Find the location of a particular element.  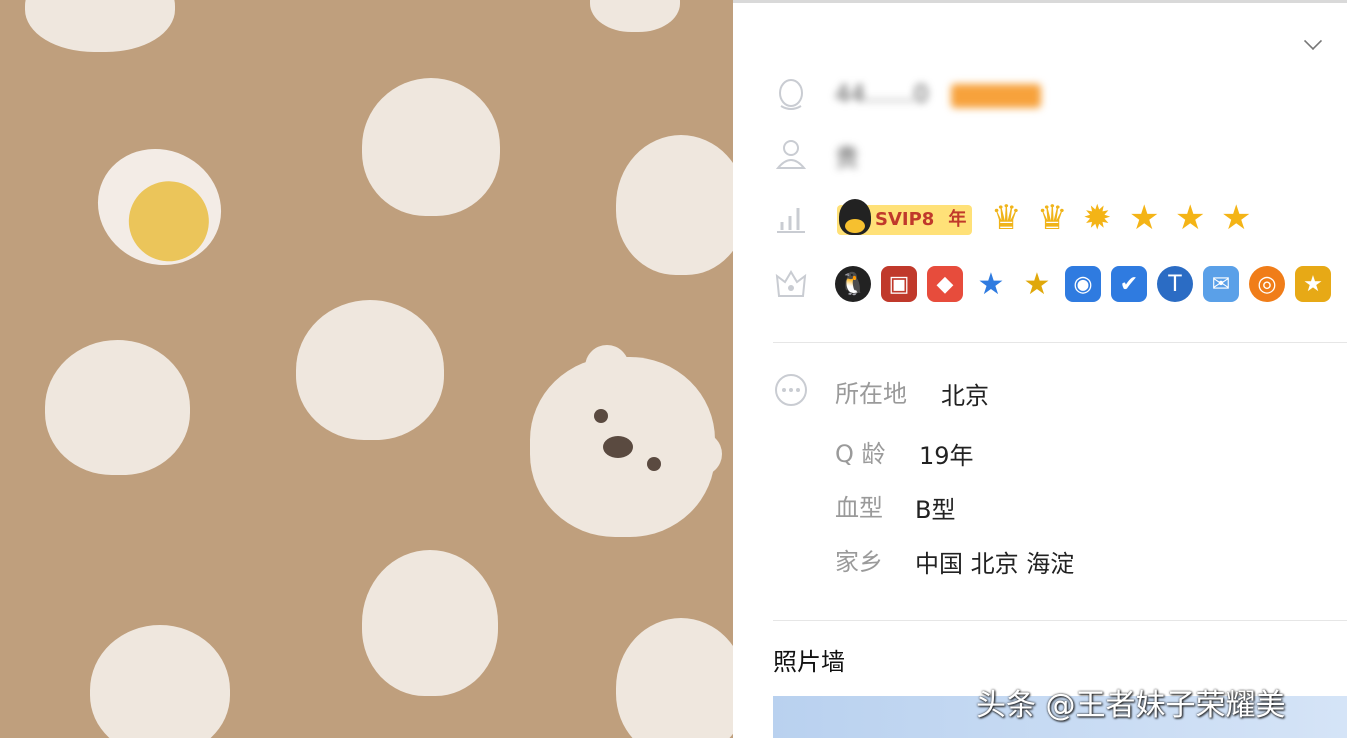

hometown-label: 家乡 is located at coordinates (859, 562).